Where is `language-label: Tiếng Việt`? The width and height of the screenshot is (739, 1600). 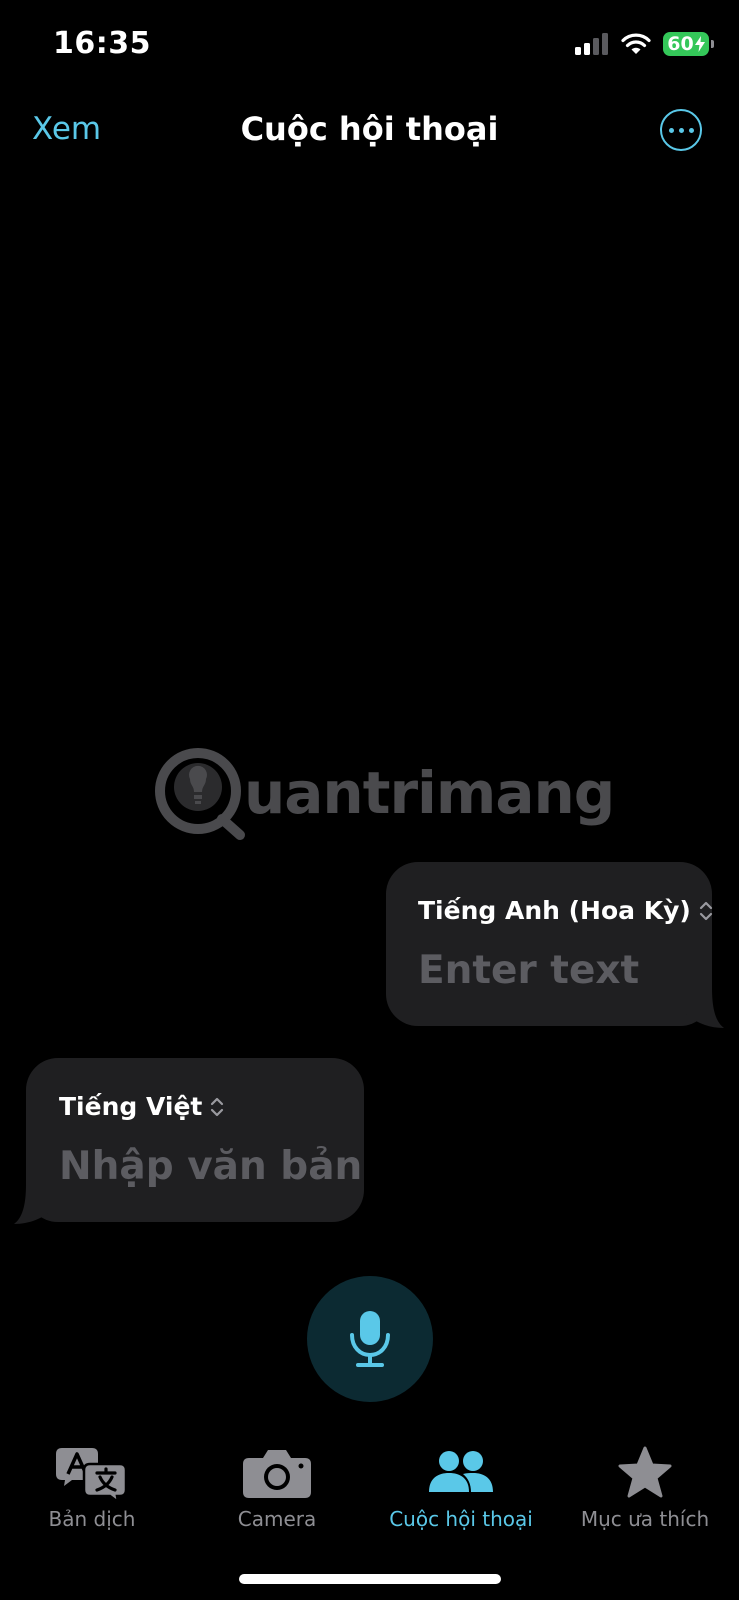 language-label: Tiếng Việt is located at coordinates (131, 1106).